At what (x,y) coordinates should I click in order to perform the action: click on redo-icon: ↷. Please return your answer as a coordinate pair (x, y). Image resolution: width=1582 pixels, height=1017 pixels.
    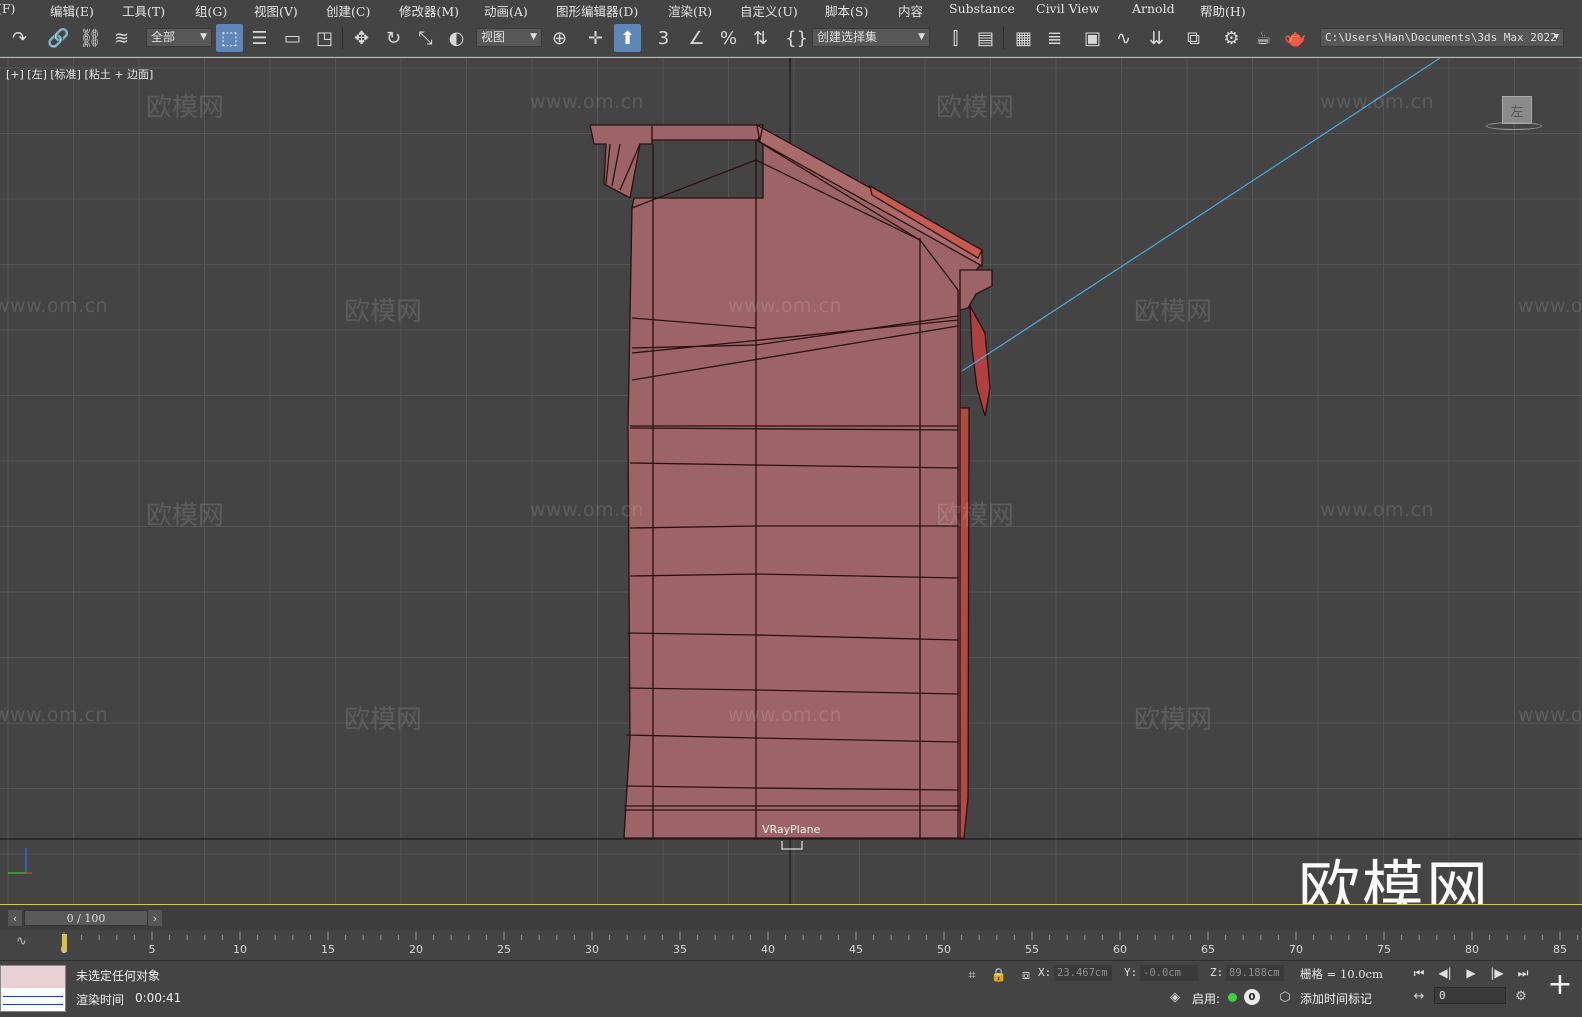
    Looking at the image, I should click on (19, 38).